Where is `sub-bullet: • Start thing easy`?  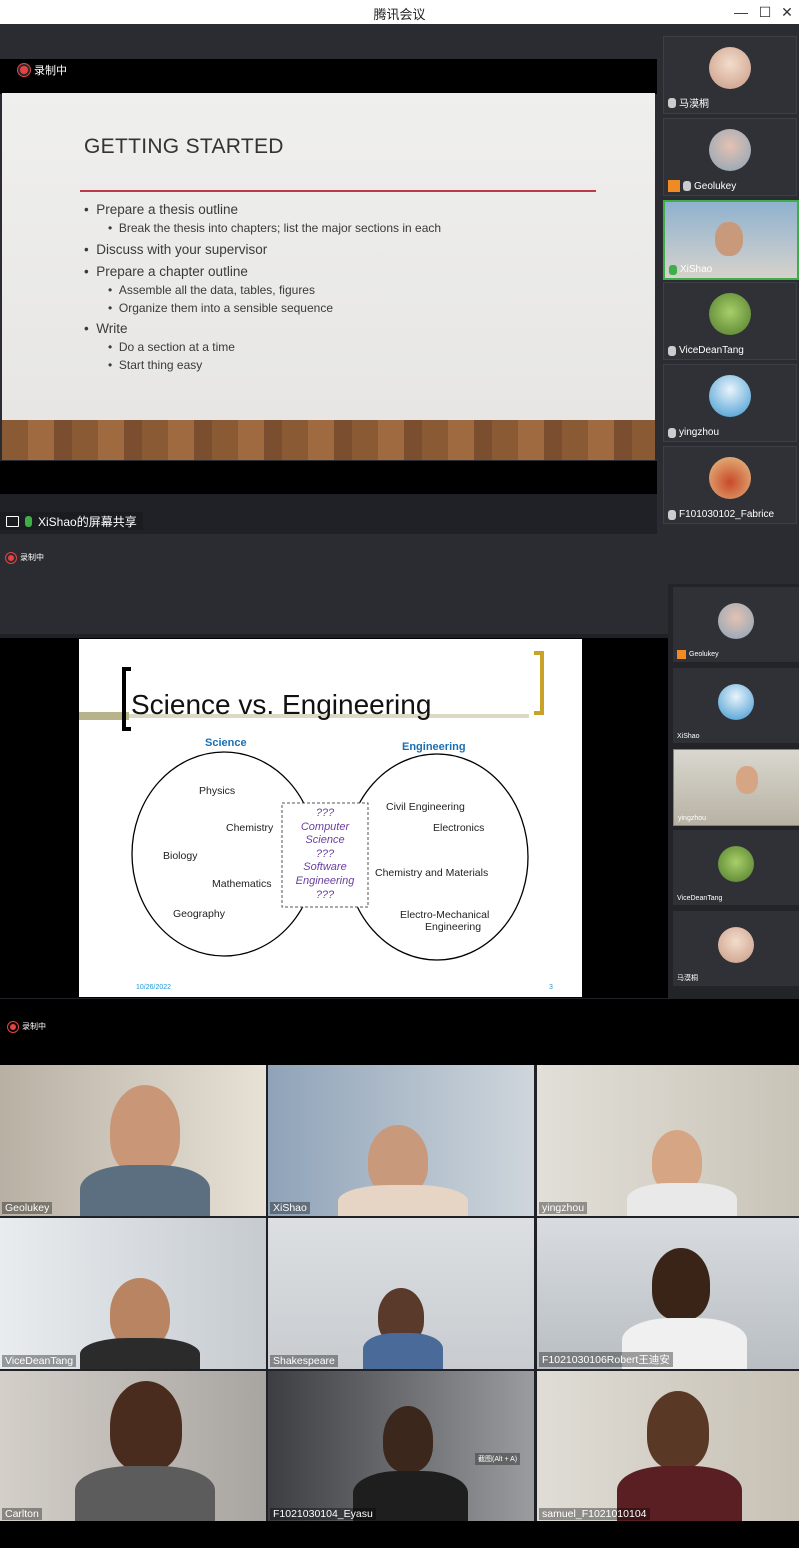 sub-bullet: • Start thing easy is located at coordinates (155, 365).